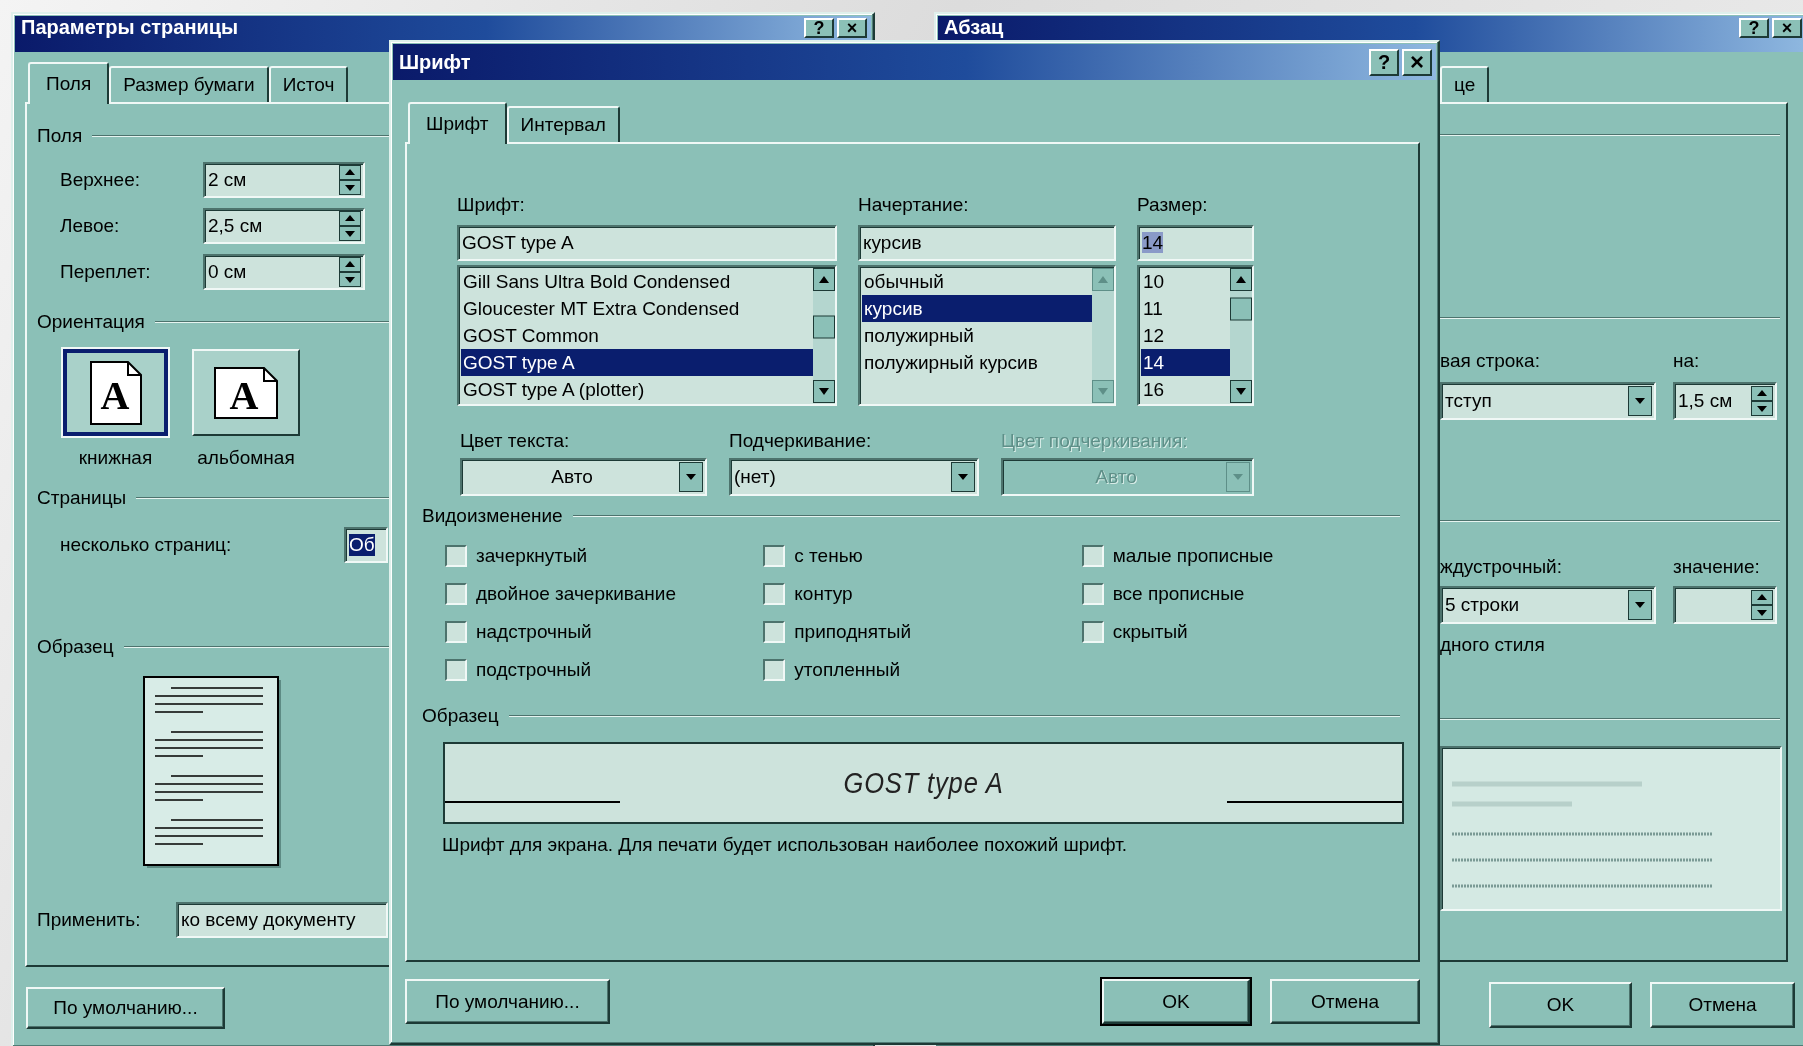 The height and width of the screenshot is (1046, 1803). What do you see at coordinates (974, 27) in the screenshot?
I see `window-title: Абзац` at bounding box center [974, 27].